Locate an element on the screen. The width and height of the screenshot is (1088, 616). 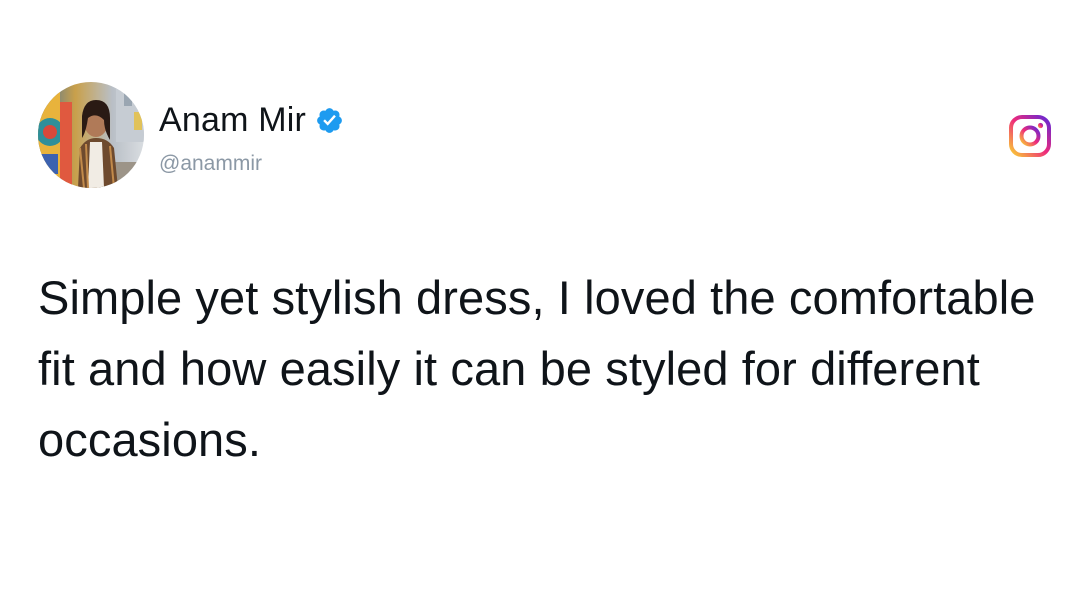
author-display-name: Anam Mir is located at coordinates (232, 120).